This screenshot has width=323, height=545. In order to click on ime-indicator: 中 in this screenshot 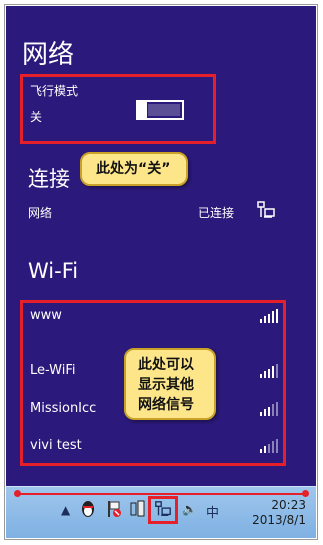, I will do `click(212, 511)`.